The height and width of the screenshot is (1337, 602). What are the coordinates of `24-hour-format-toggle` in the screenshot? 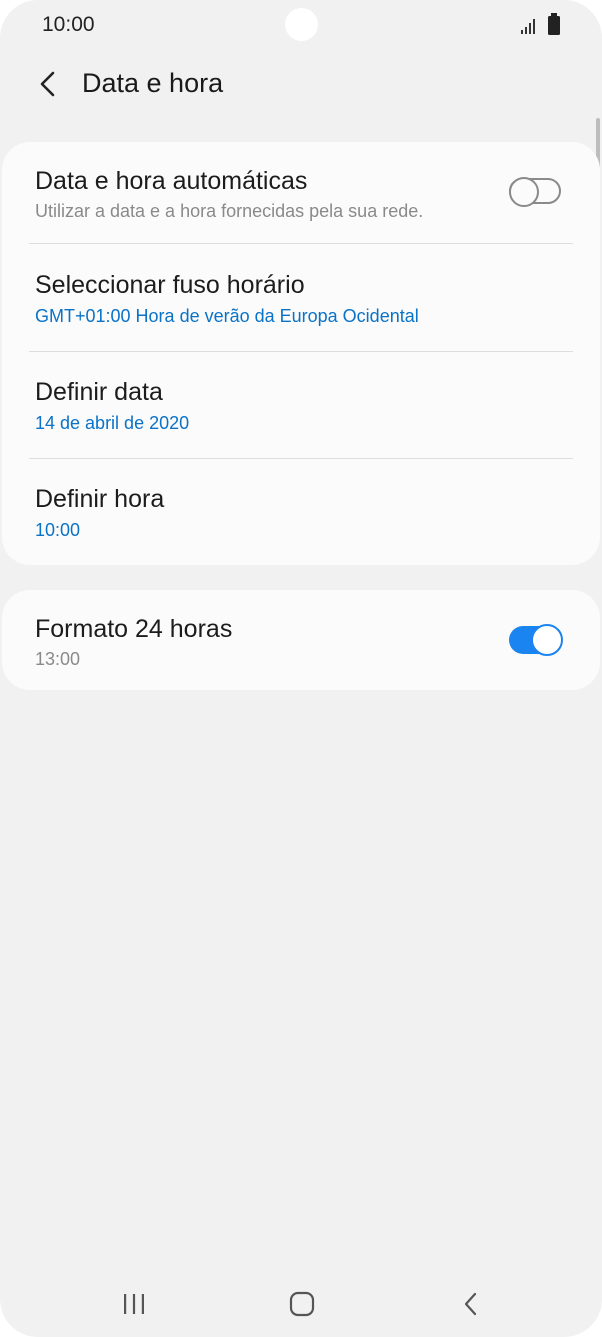 It's located at (536, 640).